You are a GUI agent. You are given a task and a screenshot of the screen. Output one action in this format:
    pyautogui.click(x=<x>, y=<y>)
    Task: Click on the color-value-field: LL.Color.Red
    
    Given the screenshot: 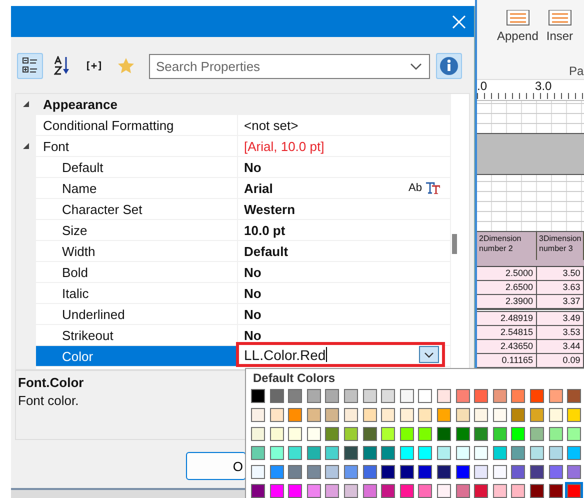 What is the action you would take?
    pyautogui.click(x=340, y=354)
    